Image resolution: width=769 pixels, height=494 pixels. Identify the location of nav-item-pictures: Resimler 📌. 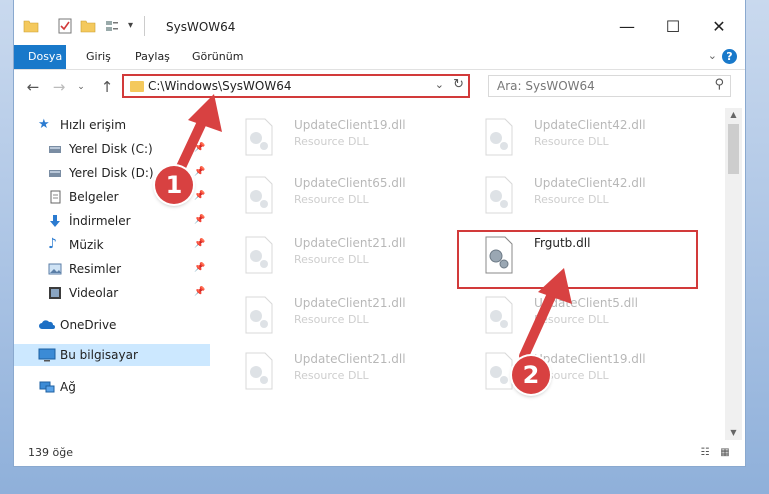
(112, 269).